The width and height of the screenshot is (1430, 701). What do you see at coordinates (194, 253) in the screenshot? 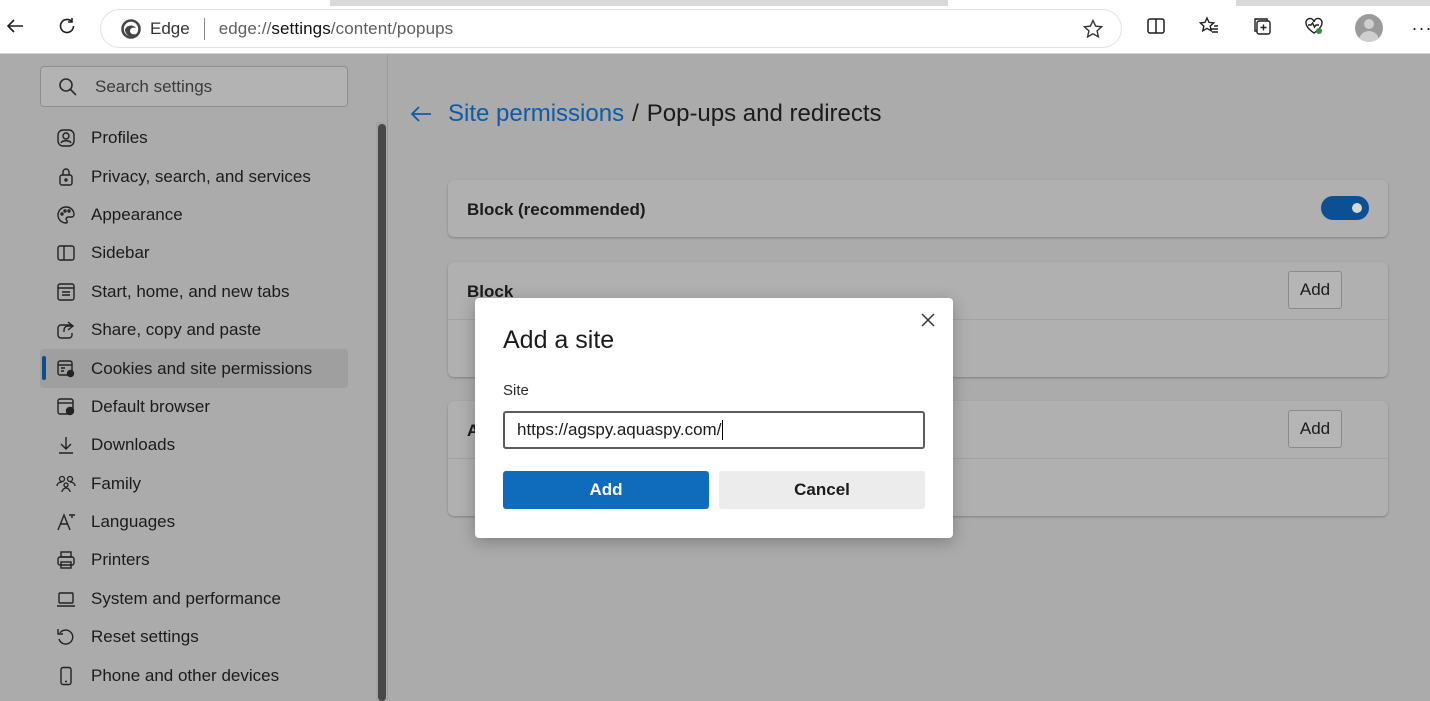
I see `sidebar-item-sidebar: Sidebar` at bounding box center [194, 253].